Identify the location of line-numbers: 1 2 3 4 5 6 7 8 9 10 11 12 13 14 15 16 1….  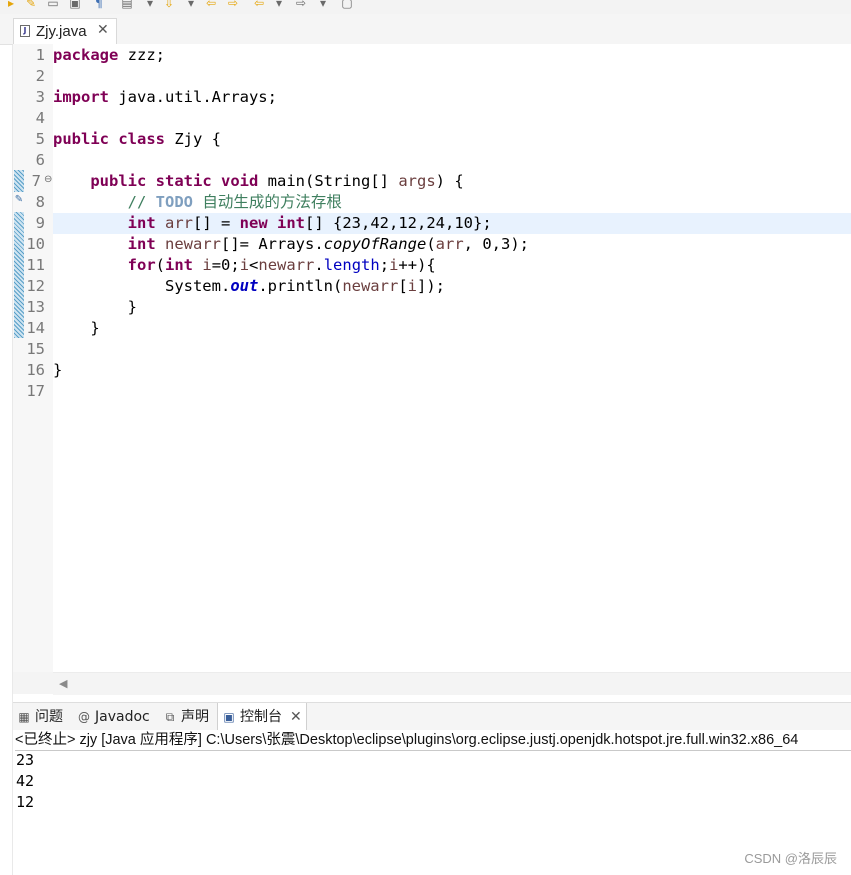
(39, 358).